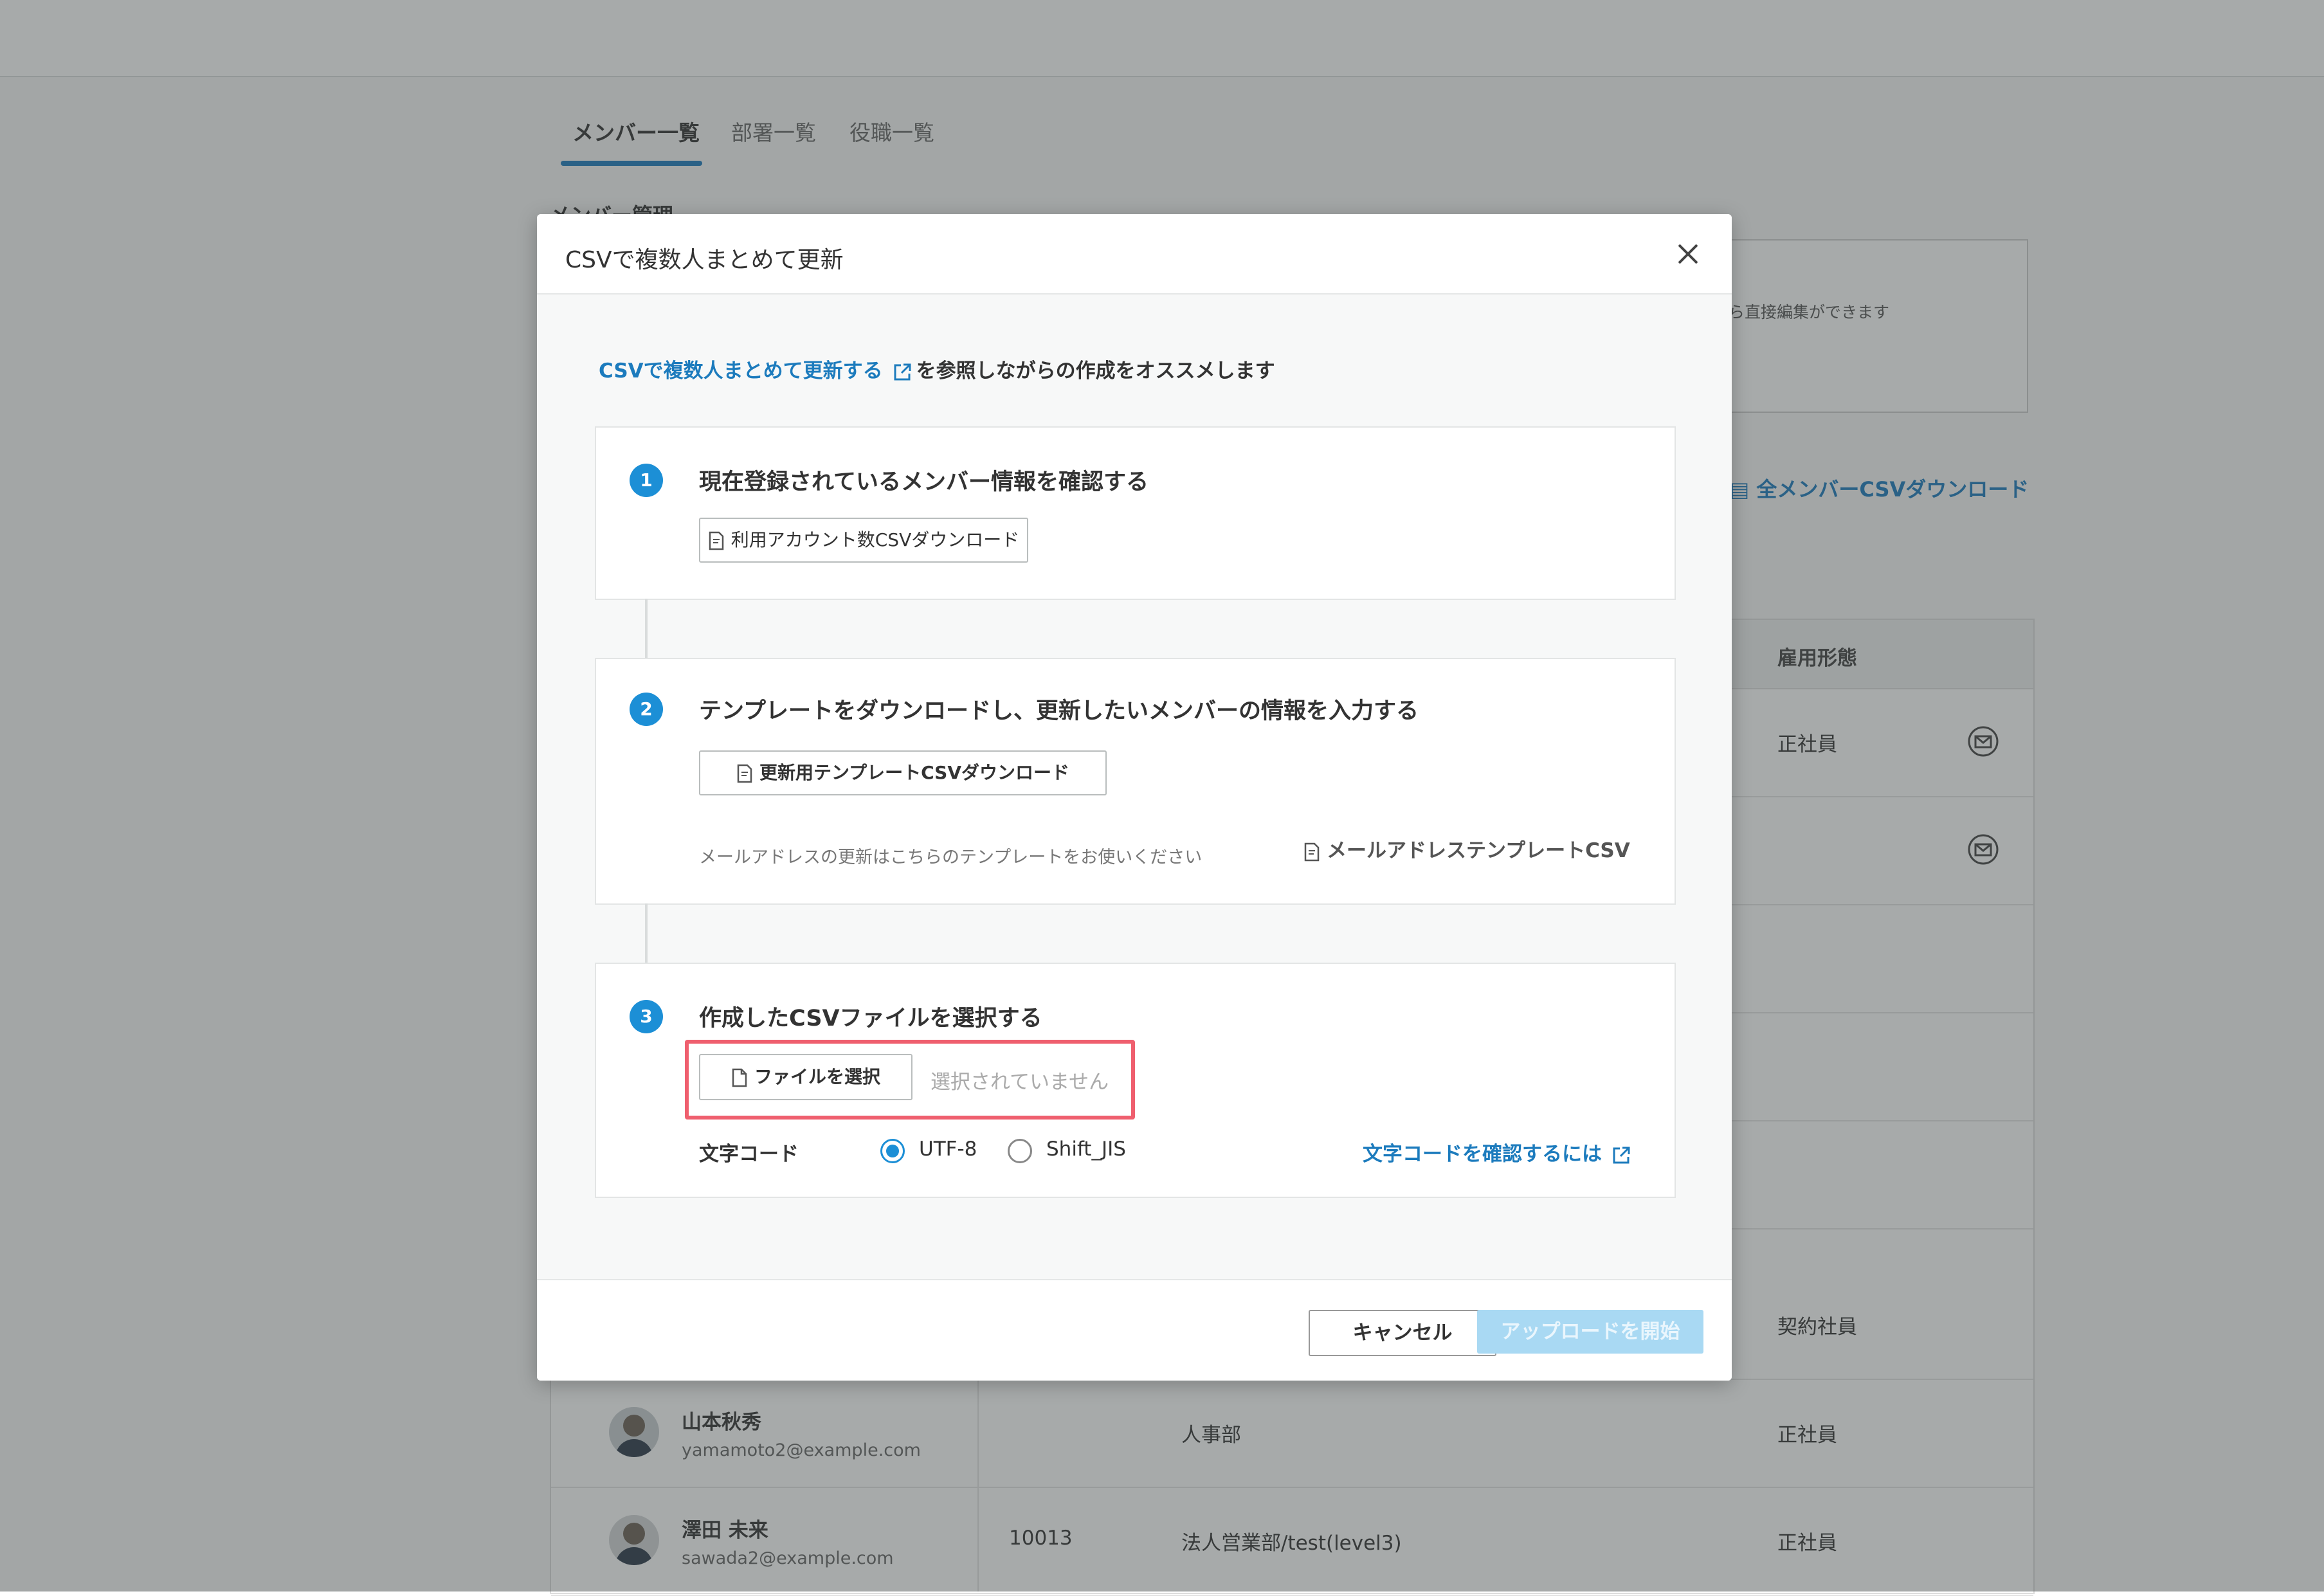 Image resolution: width=2324 pixels, height=1596 pixels. What do you see at coordinates (948, 1150) in the screenshot?
I see `encoding-radio-utf8-label: UTF-8` at bounding box center [948, 1150].